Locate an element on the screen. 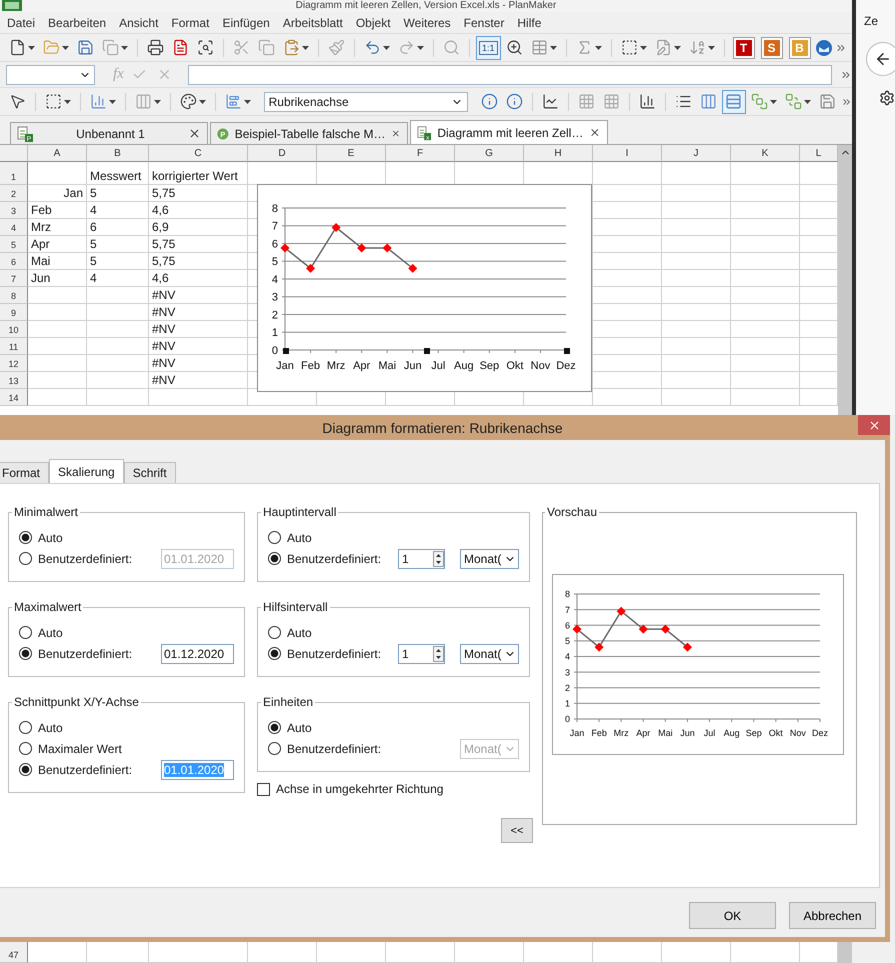  printer-icon is located at coordinates (155, 47).